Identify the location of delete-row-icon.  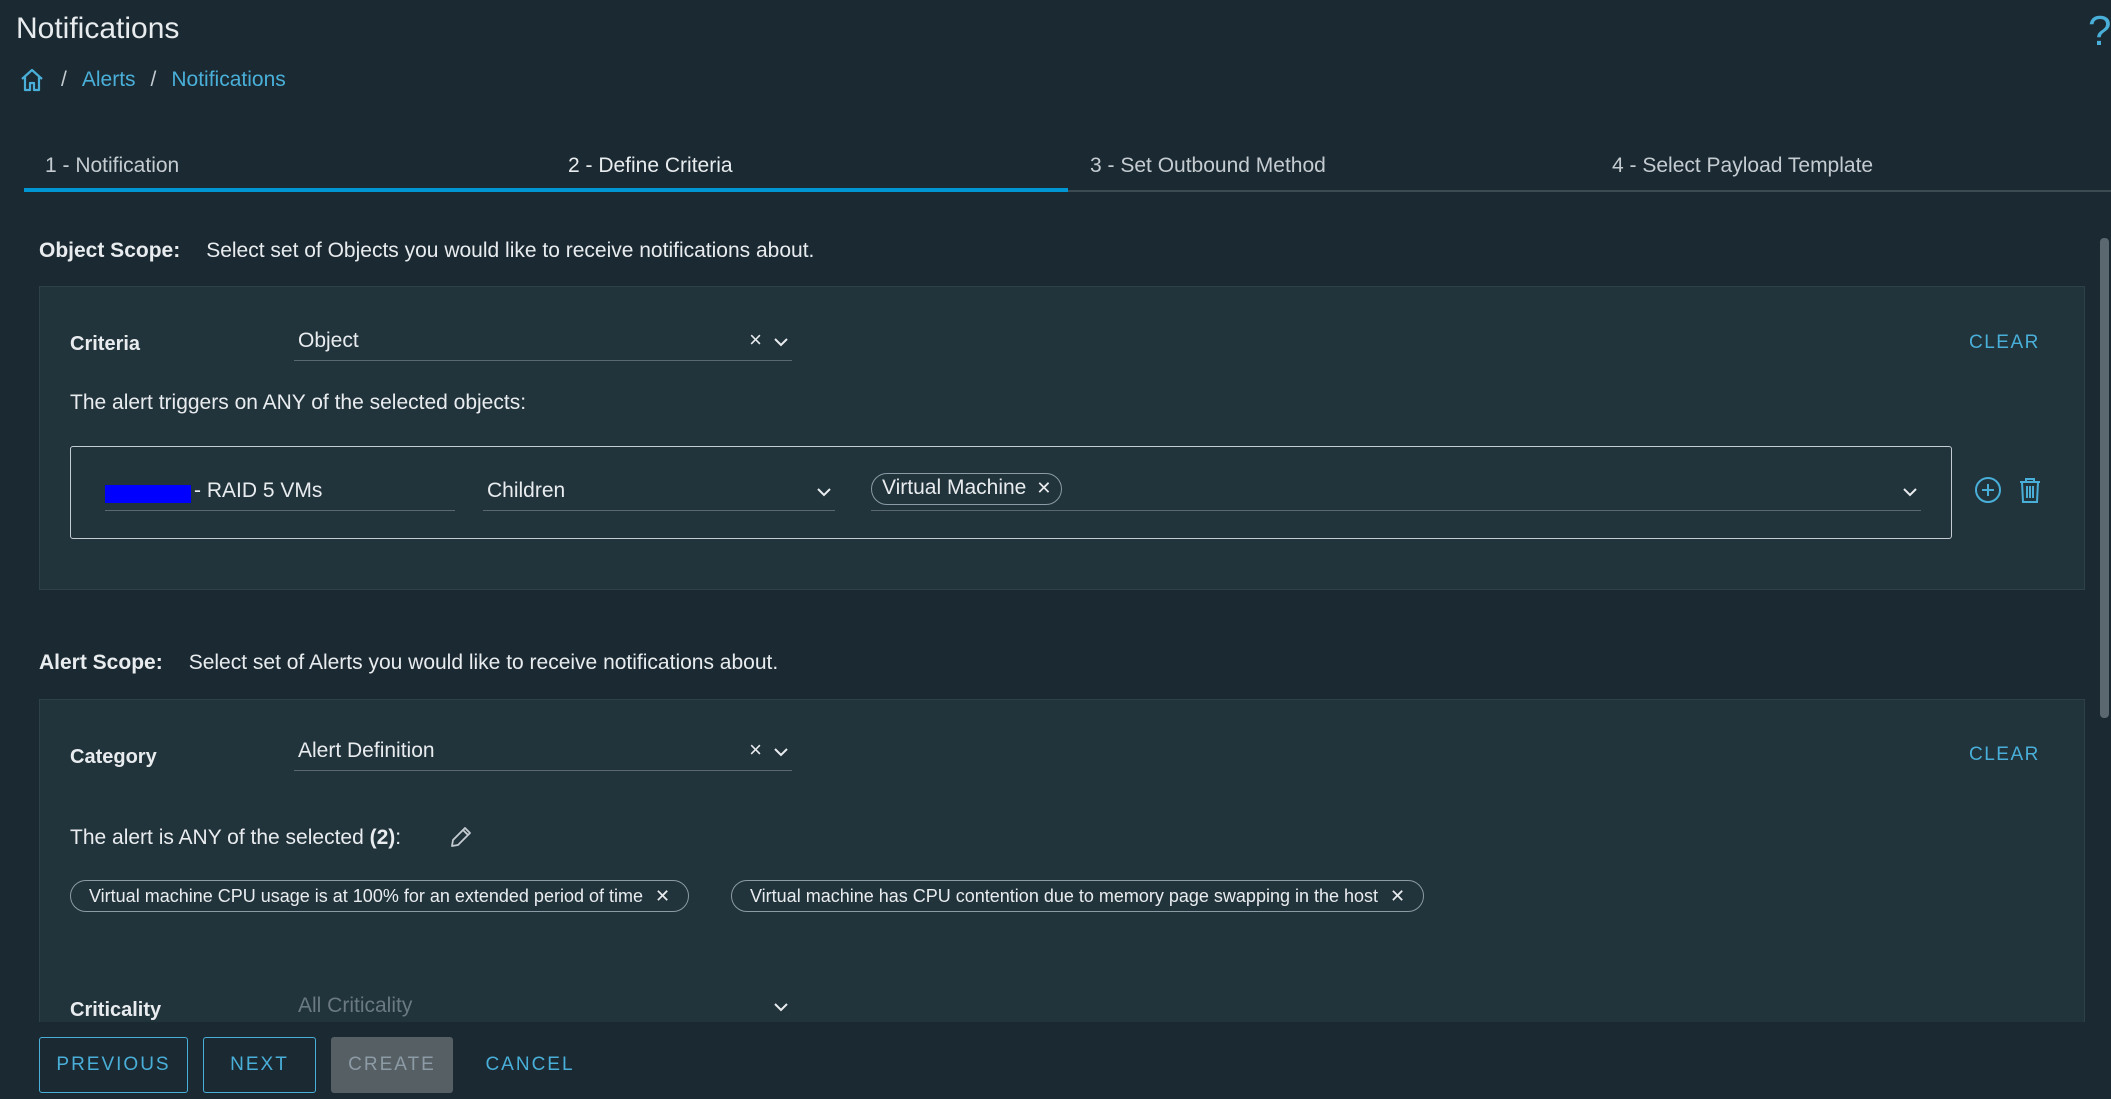
(2030, 490).